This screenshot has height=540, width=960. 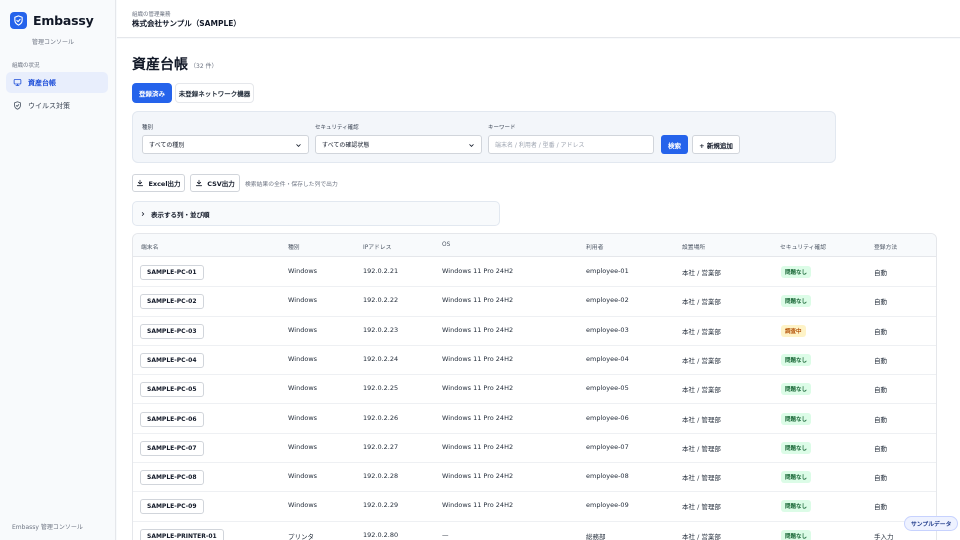 I want to click on cell-ip: 192.0.2.27, so click(x=381, y=446).